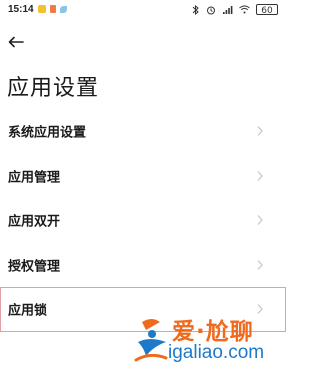  I want to click on menu-item-label: 应用管理, so click(34, 178).